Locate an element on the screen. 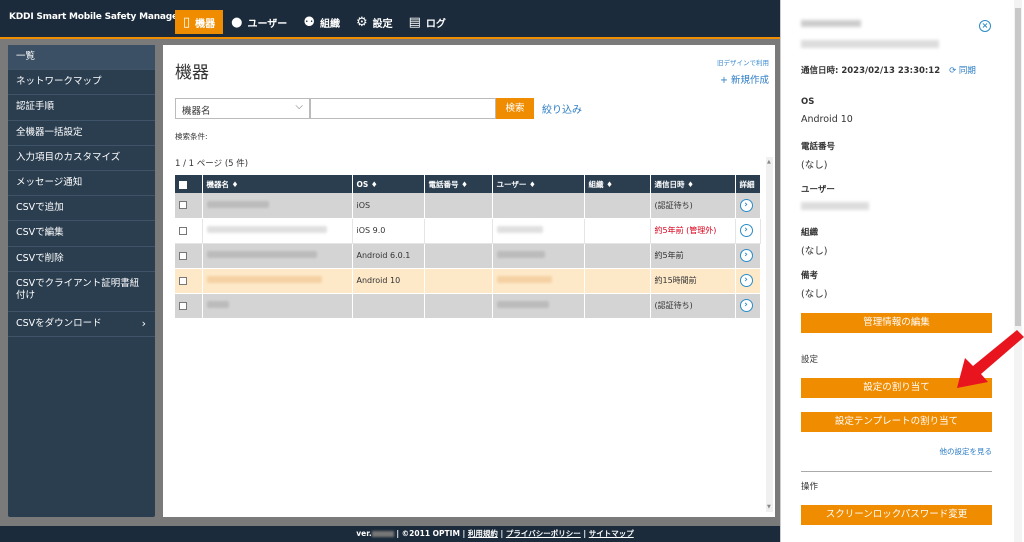 The image size is (1024, 542). search-field-select: 機器名 ⌵ is located at coordinates (242, 108).